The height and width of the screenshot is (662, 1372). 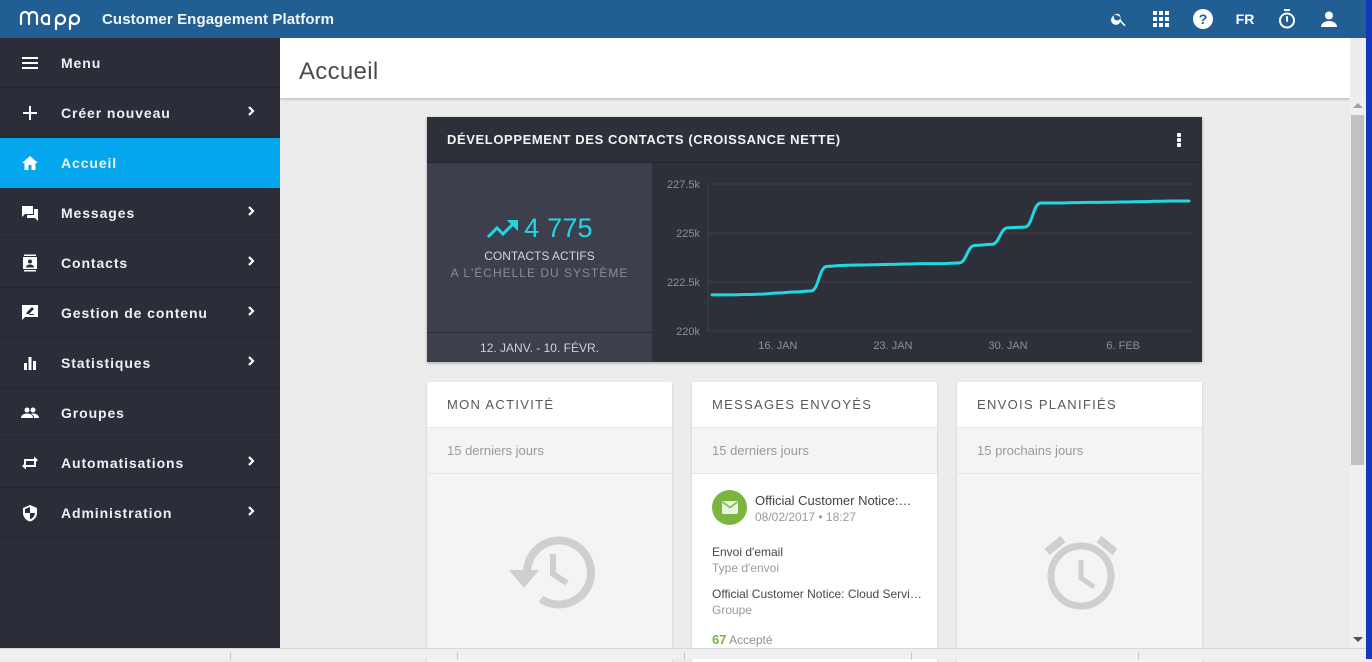 I want to click on shield-icon, so click(x=30, y=513).